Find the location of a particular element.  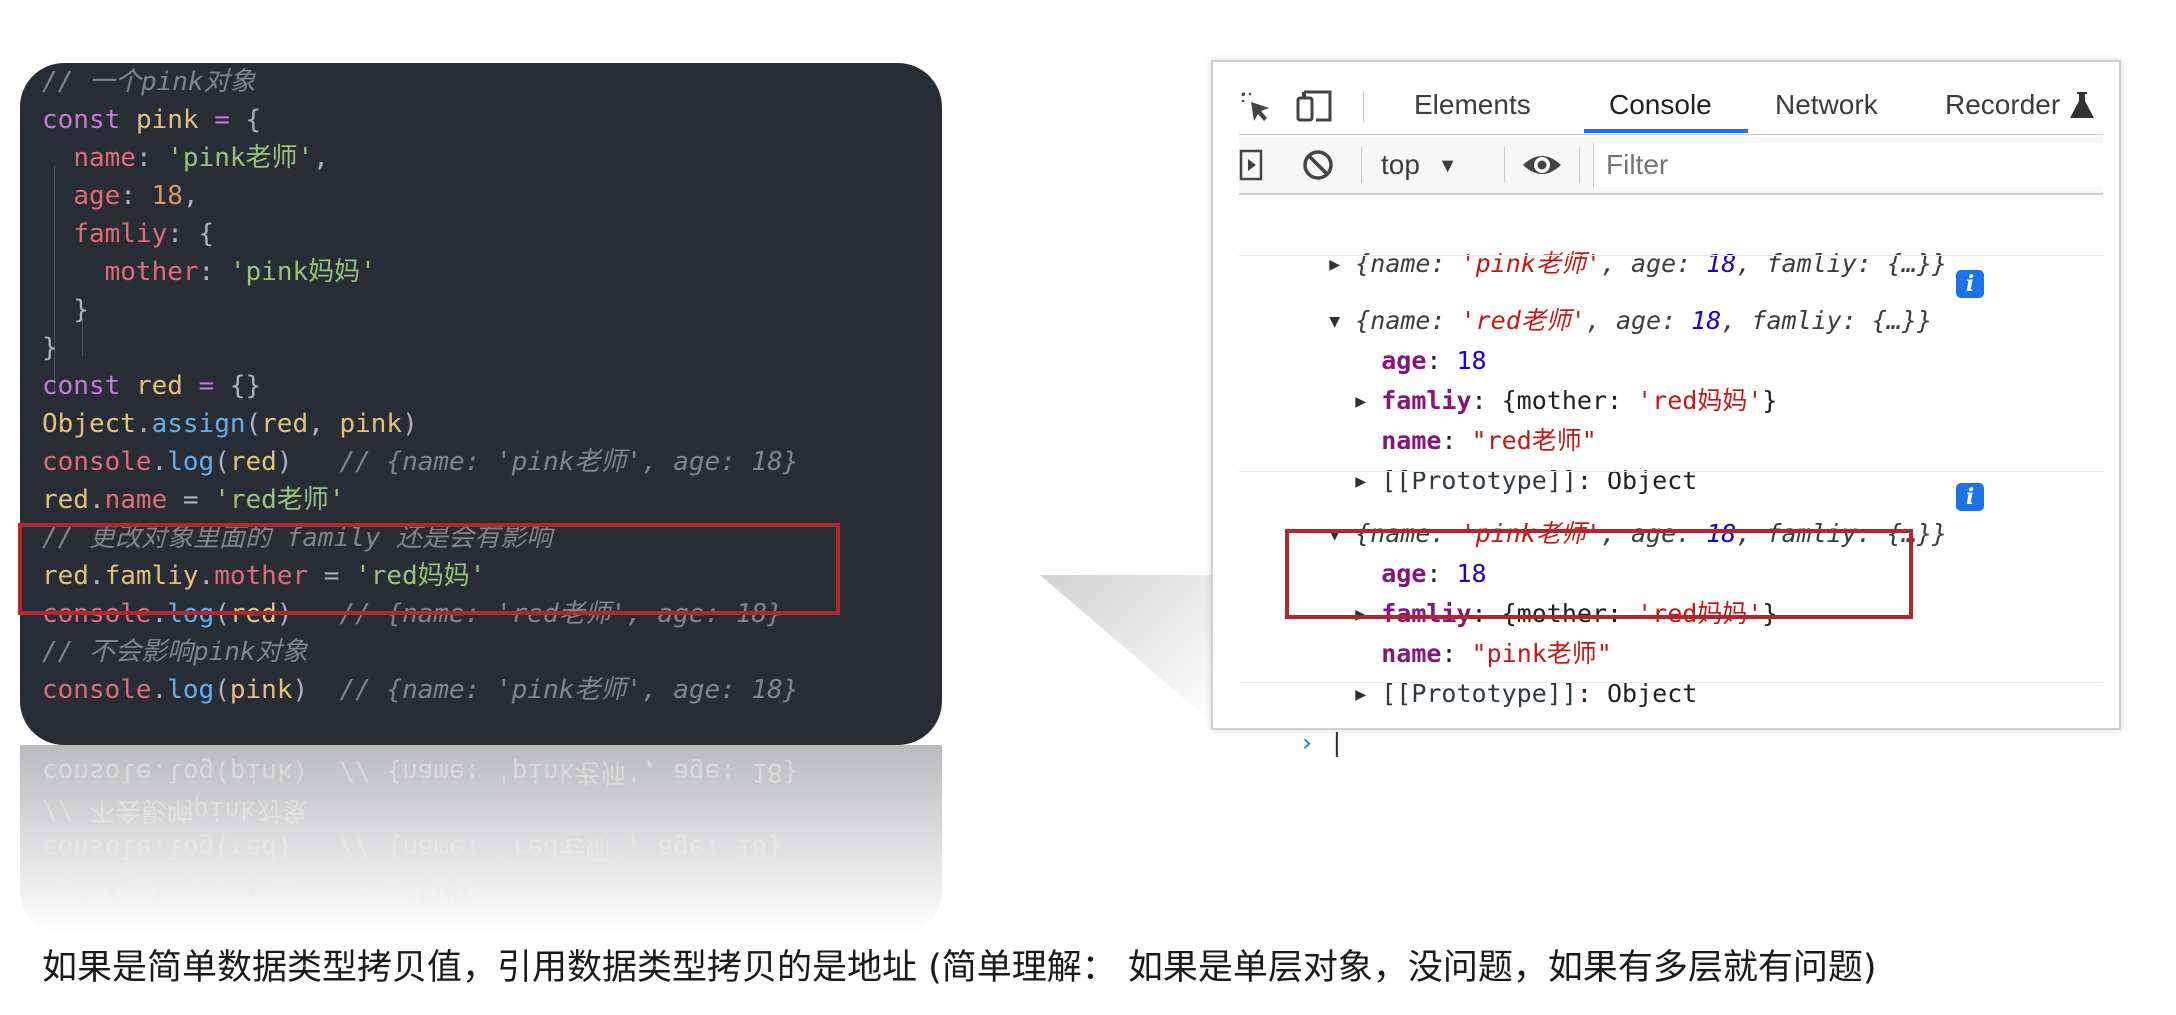

console-log-pink-2: ▼ {name: 'pink老师', age: 18, famliy: {…}} is located at coordinates (1608, 512).